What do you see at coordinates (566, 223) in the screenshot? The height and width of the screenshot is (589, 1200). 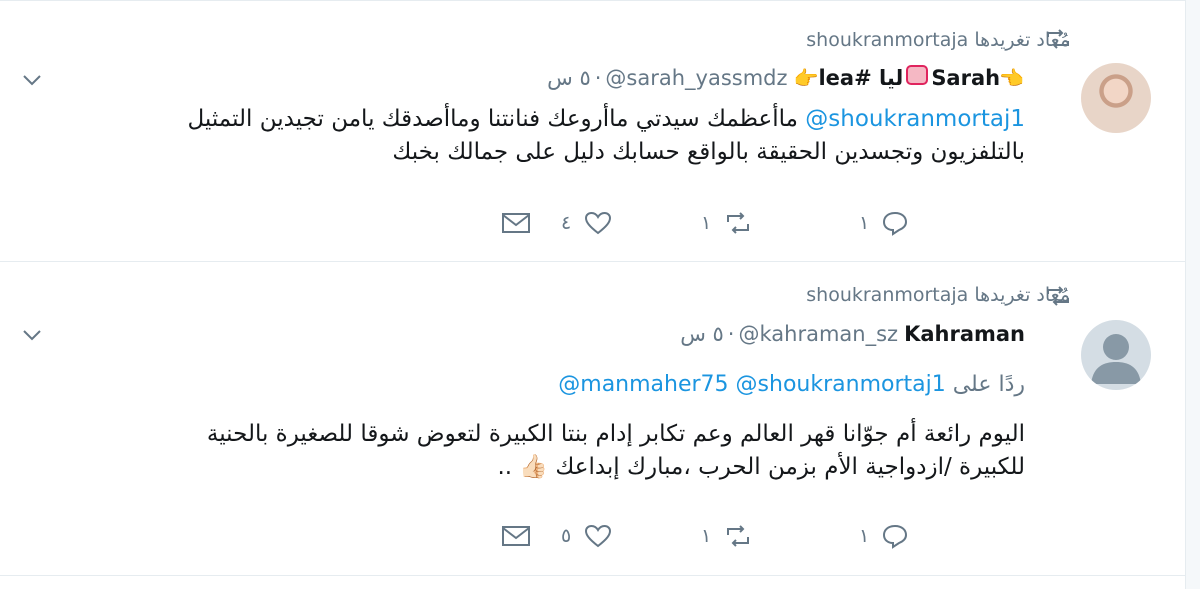 I see `like-count: ٤` at bounding box center [566, 223].